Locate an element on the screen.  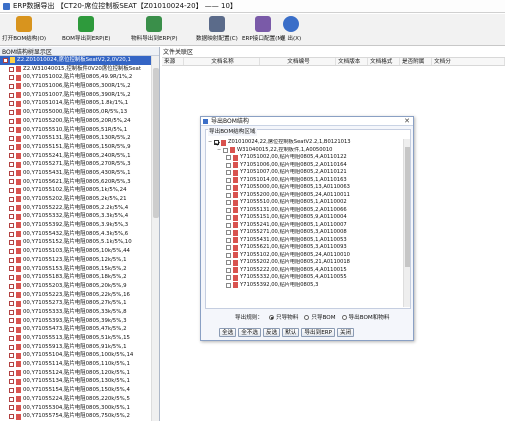
tree-item: 00,Y71055152,贴片电阻0805,5.1k/5%,10 is located at coordinates (76, 242).